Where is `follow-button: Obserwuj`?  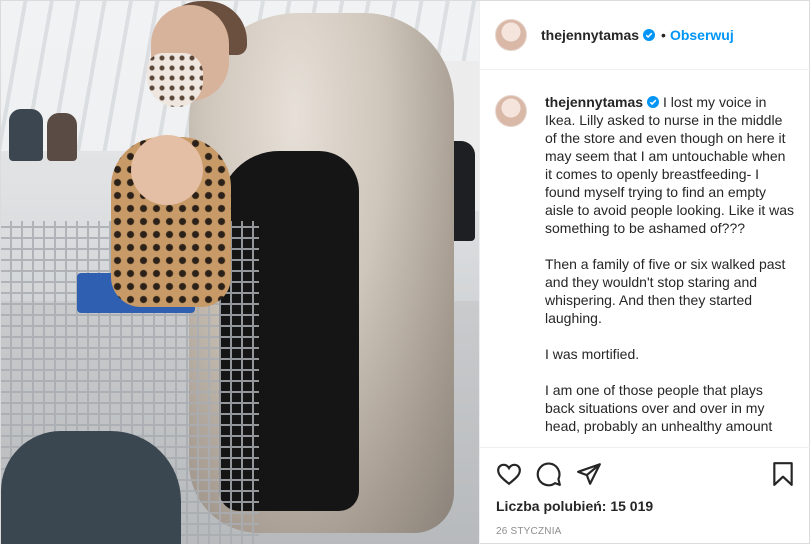 follow-button: Obserwuj is located at coordinates (702, 35).